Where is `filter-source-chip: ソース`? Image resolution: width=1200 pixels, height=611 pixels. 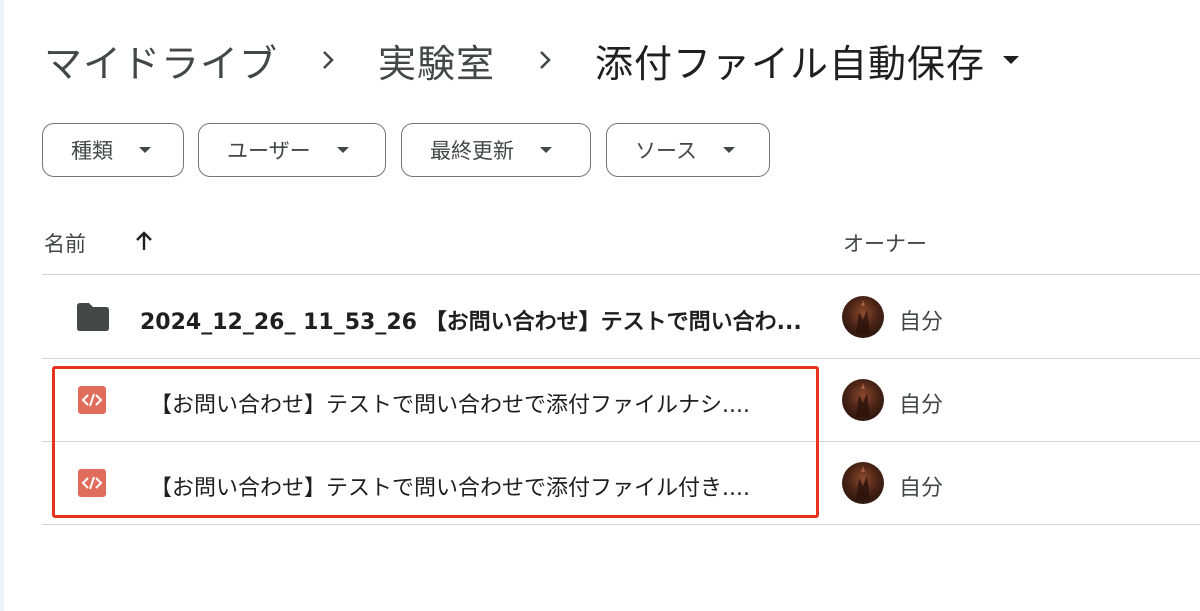 filter-source-chip: ソース is located at coordinates (688, 150).